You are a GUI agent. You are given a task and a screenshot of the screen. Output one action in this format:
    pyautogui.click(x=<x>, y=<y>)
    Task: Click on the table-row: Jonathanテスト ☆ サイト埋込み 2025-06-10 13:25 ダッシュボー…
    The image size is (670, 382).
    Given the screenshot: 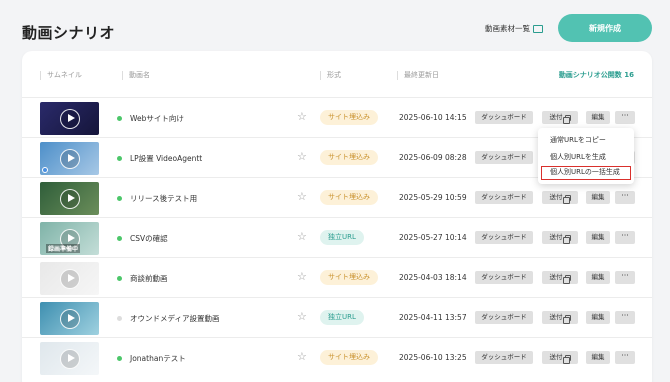 What is the action you would take?
    pyautogui.click(x=337, y=357)
    